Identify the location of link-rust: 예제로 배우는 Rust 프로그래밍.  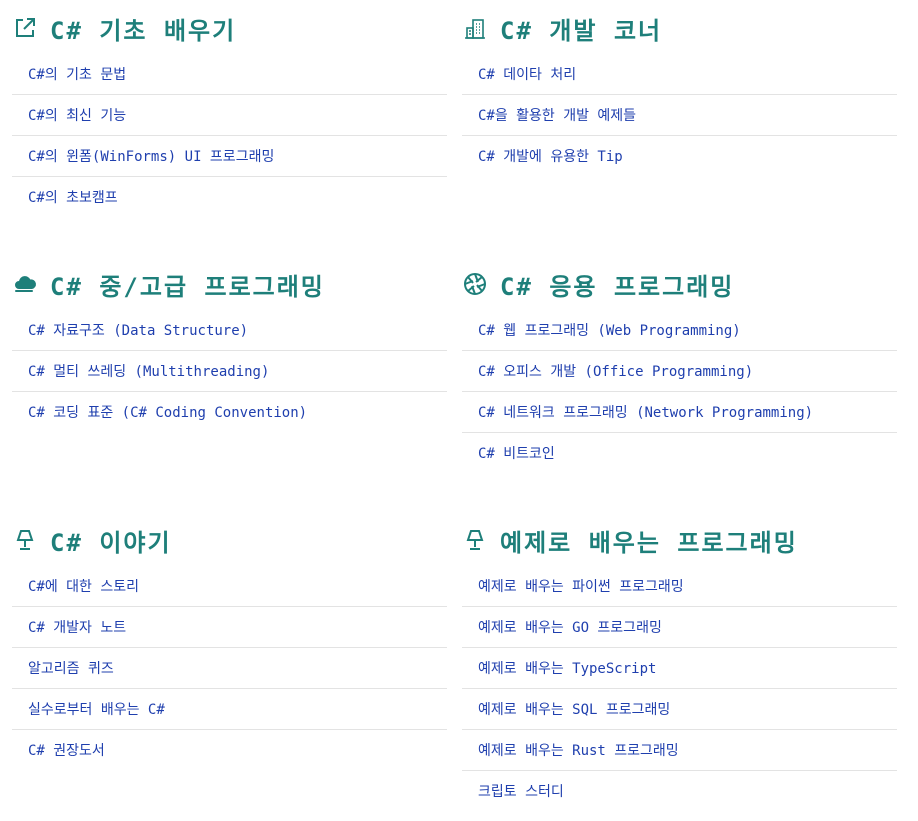
(570, 750).